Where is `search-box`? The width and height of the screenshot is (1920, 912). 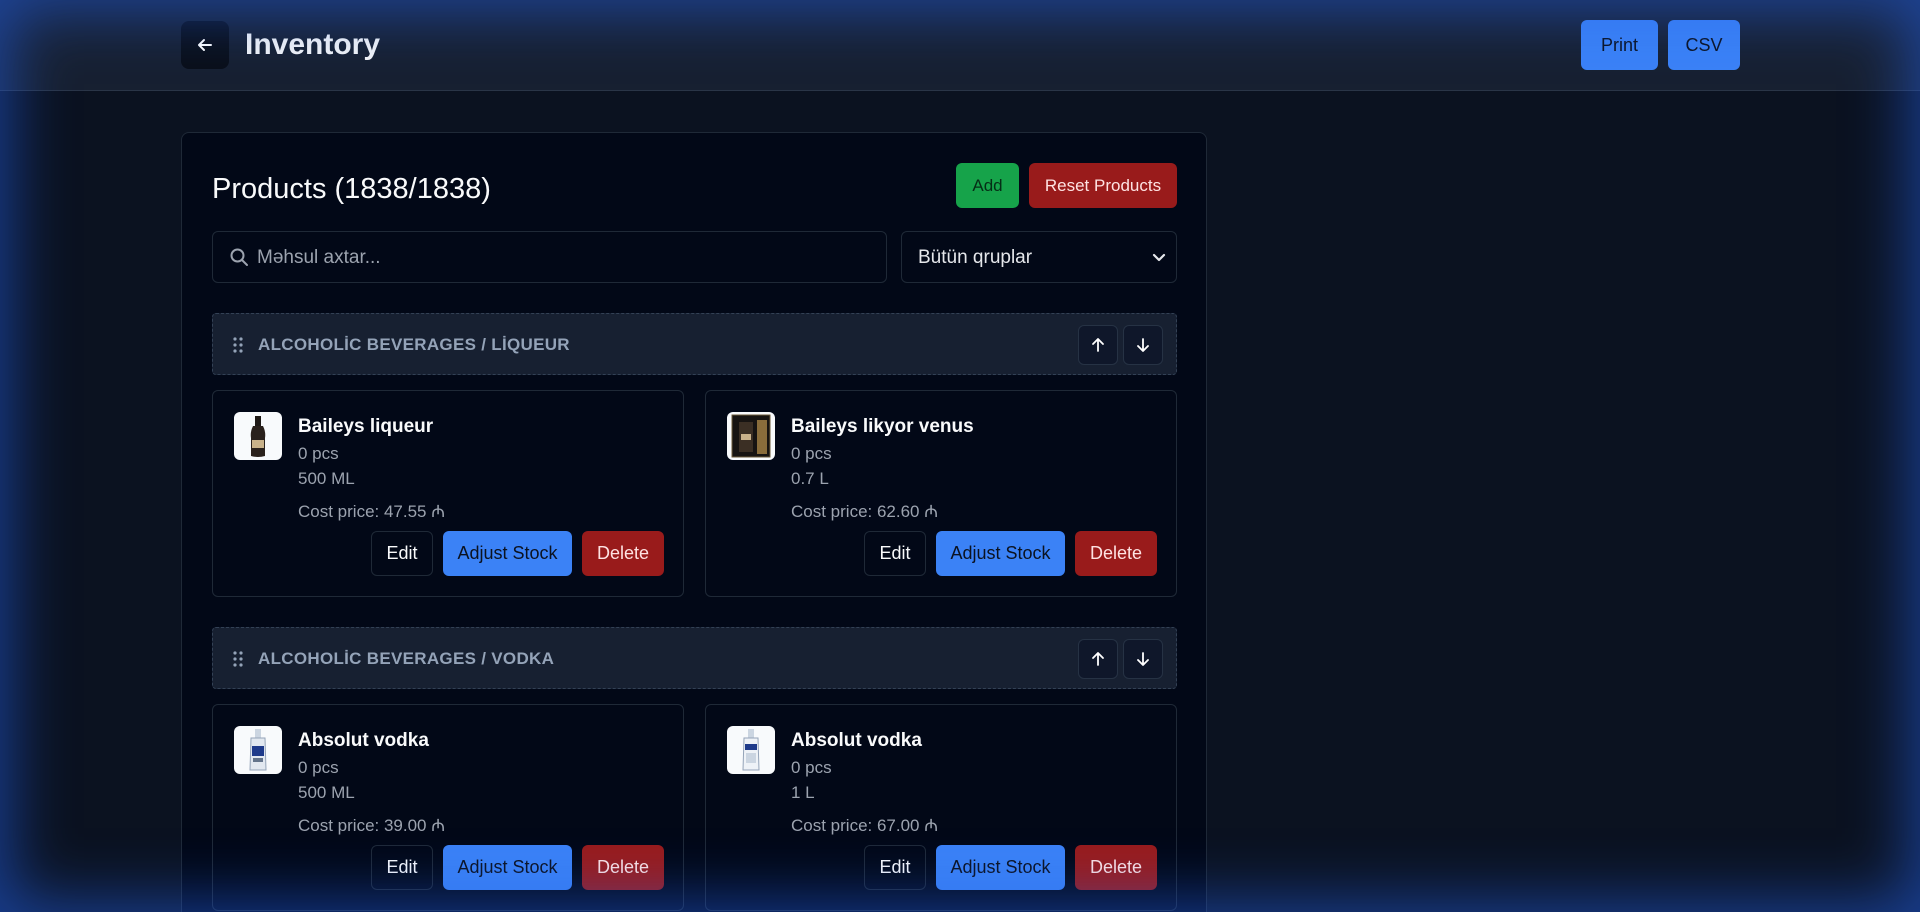 search-box is located at coordinates (549, 257).